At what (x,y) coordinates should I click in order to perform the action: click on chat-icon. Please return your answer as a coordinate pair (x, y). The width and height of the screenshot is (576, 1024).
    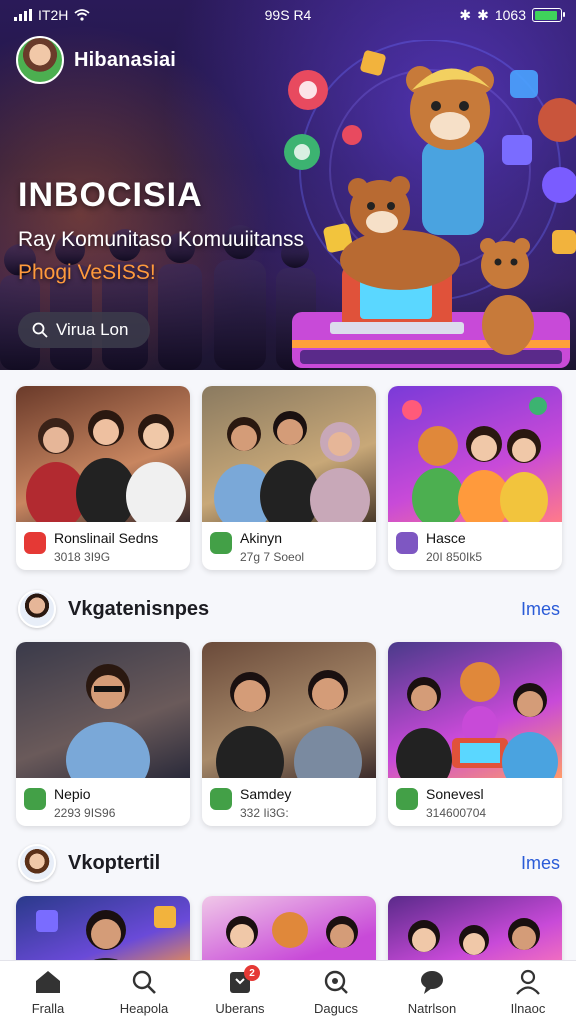
    Looking at the image, I should click on (432, 982).